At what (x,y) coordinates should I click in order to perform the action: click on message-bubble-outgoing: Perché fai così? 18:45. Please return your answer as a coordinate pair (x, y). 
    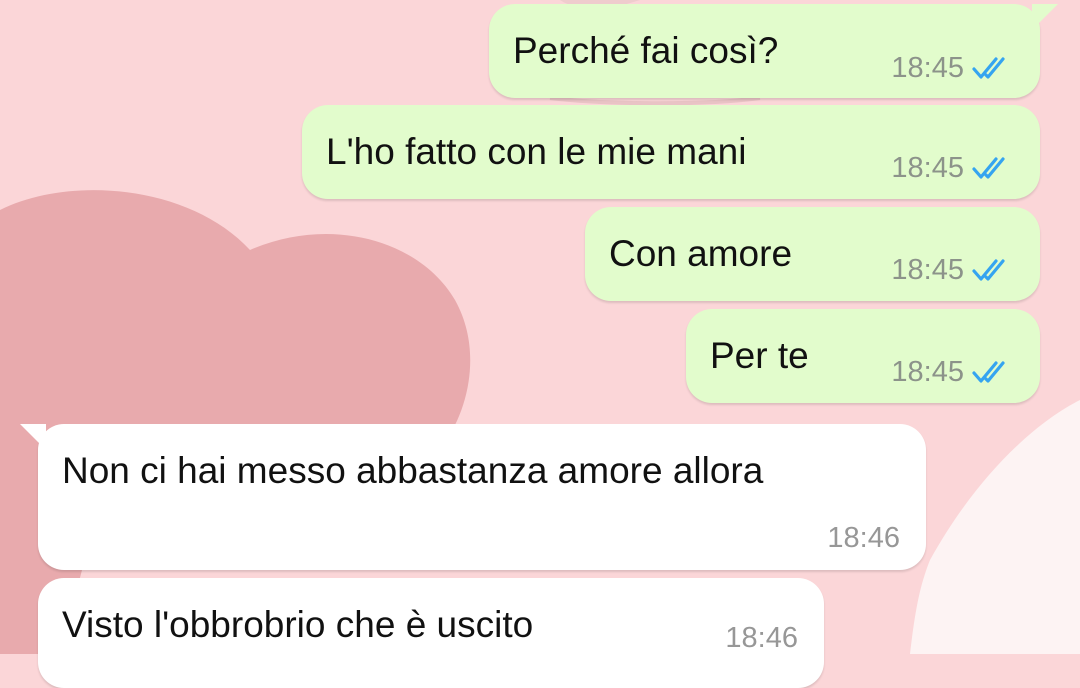
    Looking at the image, I should click on (773, 51).